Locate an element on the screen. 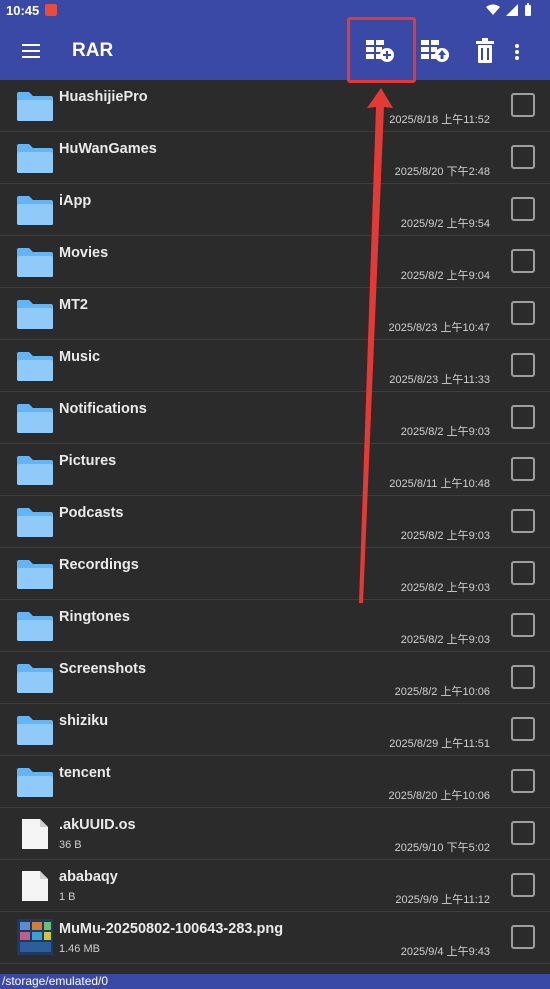 This screenshot has height=989, width=550. file-name: MT2 is located at coordinates (73, 305).